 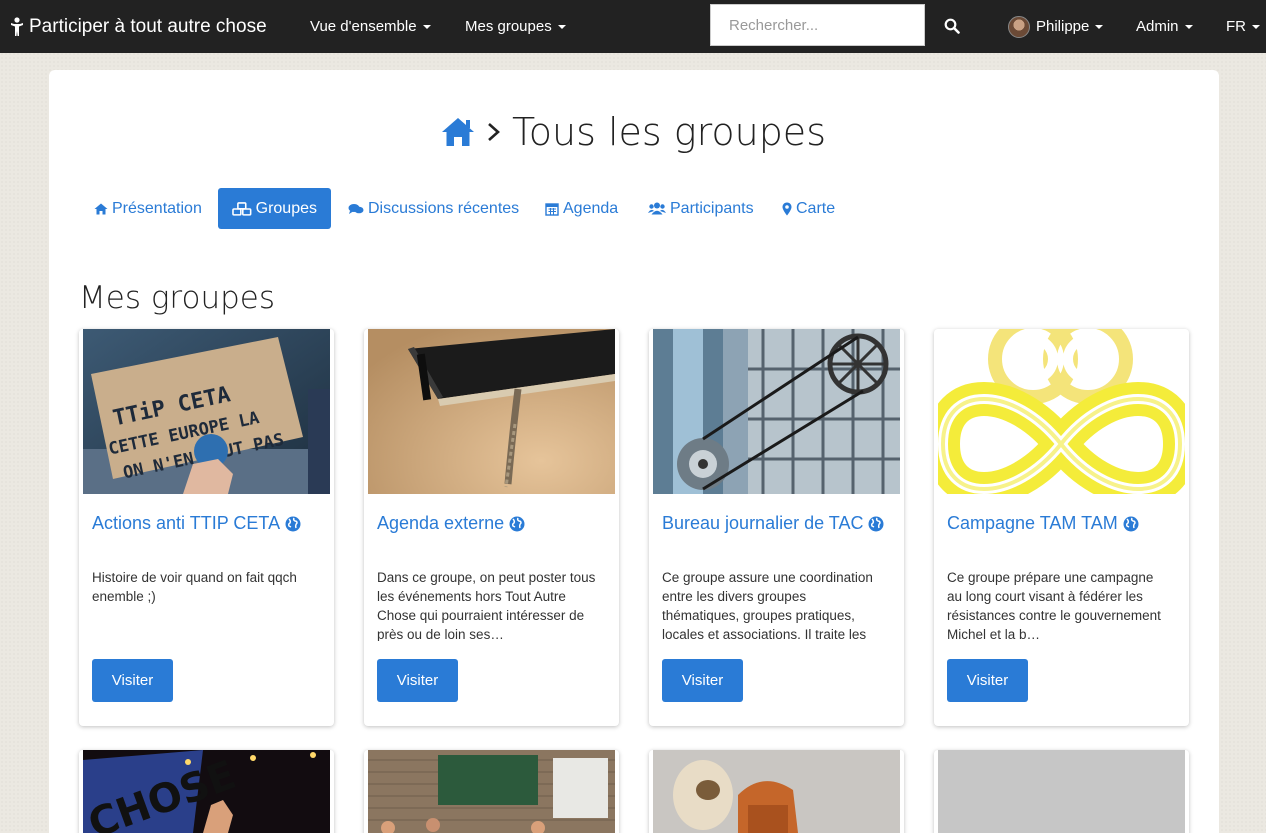 I want to click on search-button, so click(x=952, y=26).